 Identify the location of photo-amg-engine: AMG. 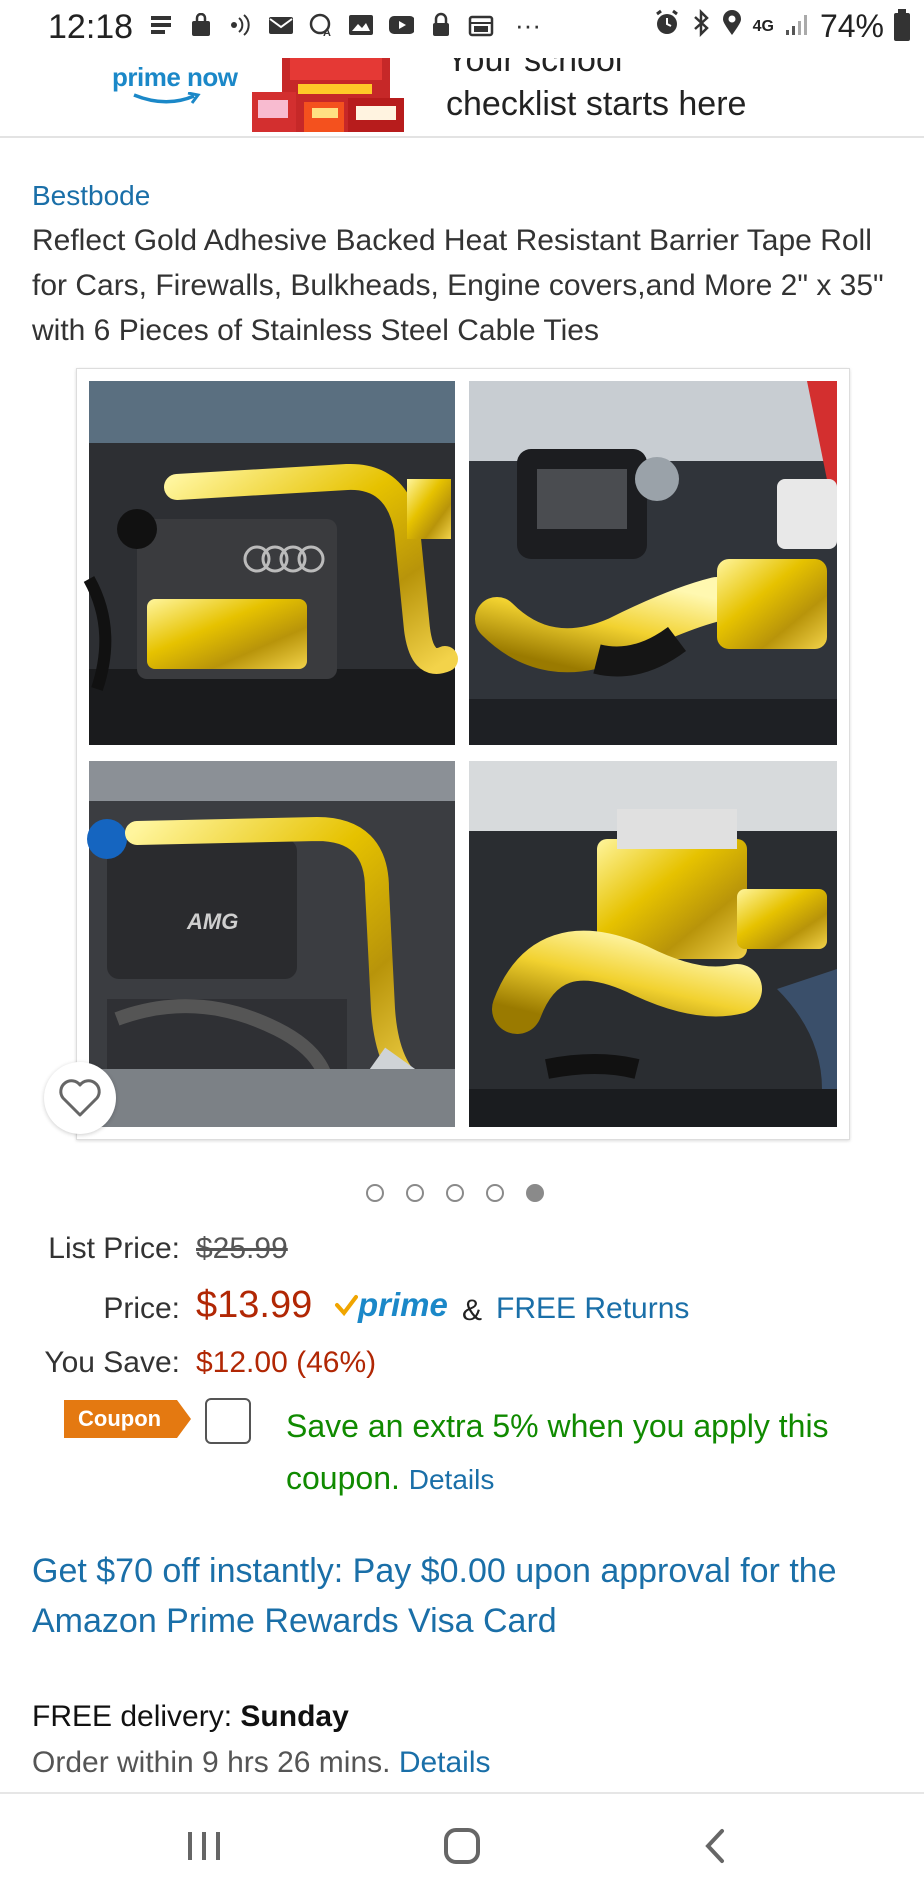
(271, 944).